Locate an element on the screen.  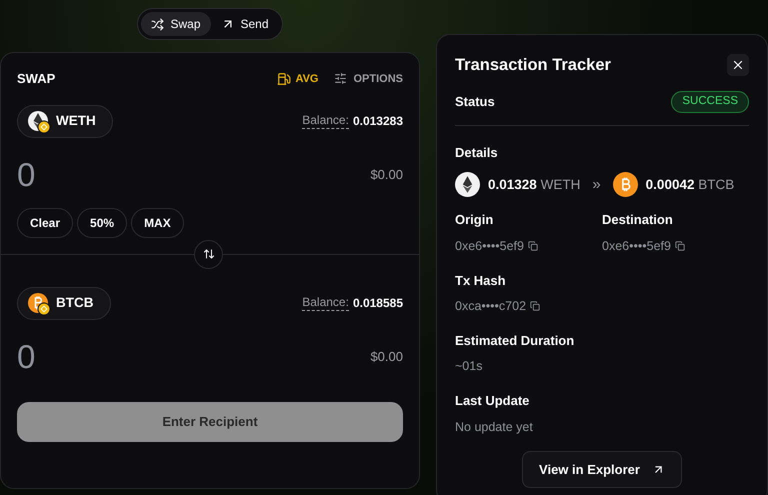
card-title: SWAP is located at coordinates (36, 79).